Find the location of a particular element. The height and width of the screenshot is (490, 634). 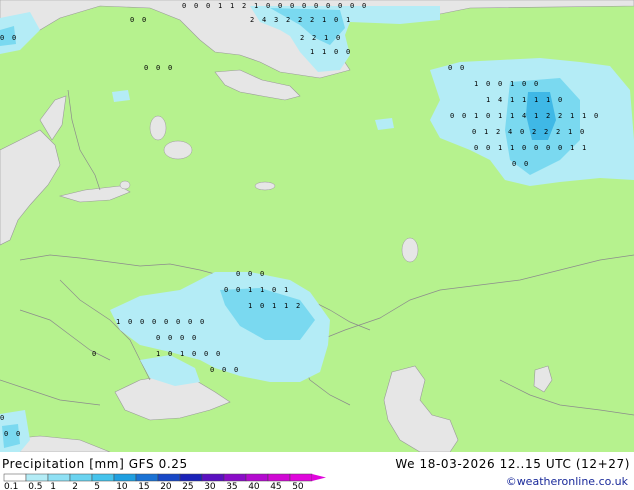

scale-tick-label: 1 is located at coordinates (53, 486).